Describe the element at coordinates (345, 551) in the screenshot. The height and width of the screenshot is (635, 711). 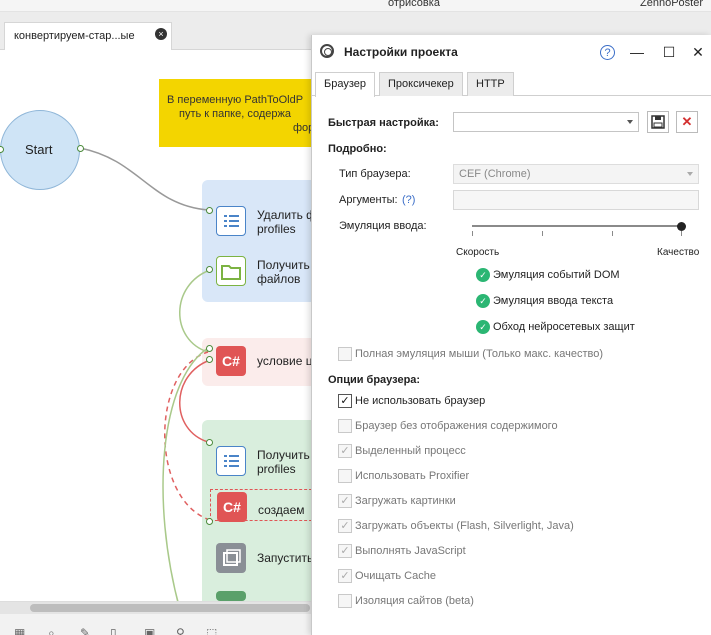
I see `option-checkbox-javascript: ✓` at that location.